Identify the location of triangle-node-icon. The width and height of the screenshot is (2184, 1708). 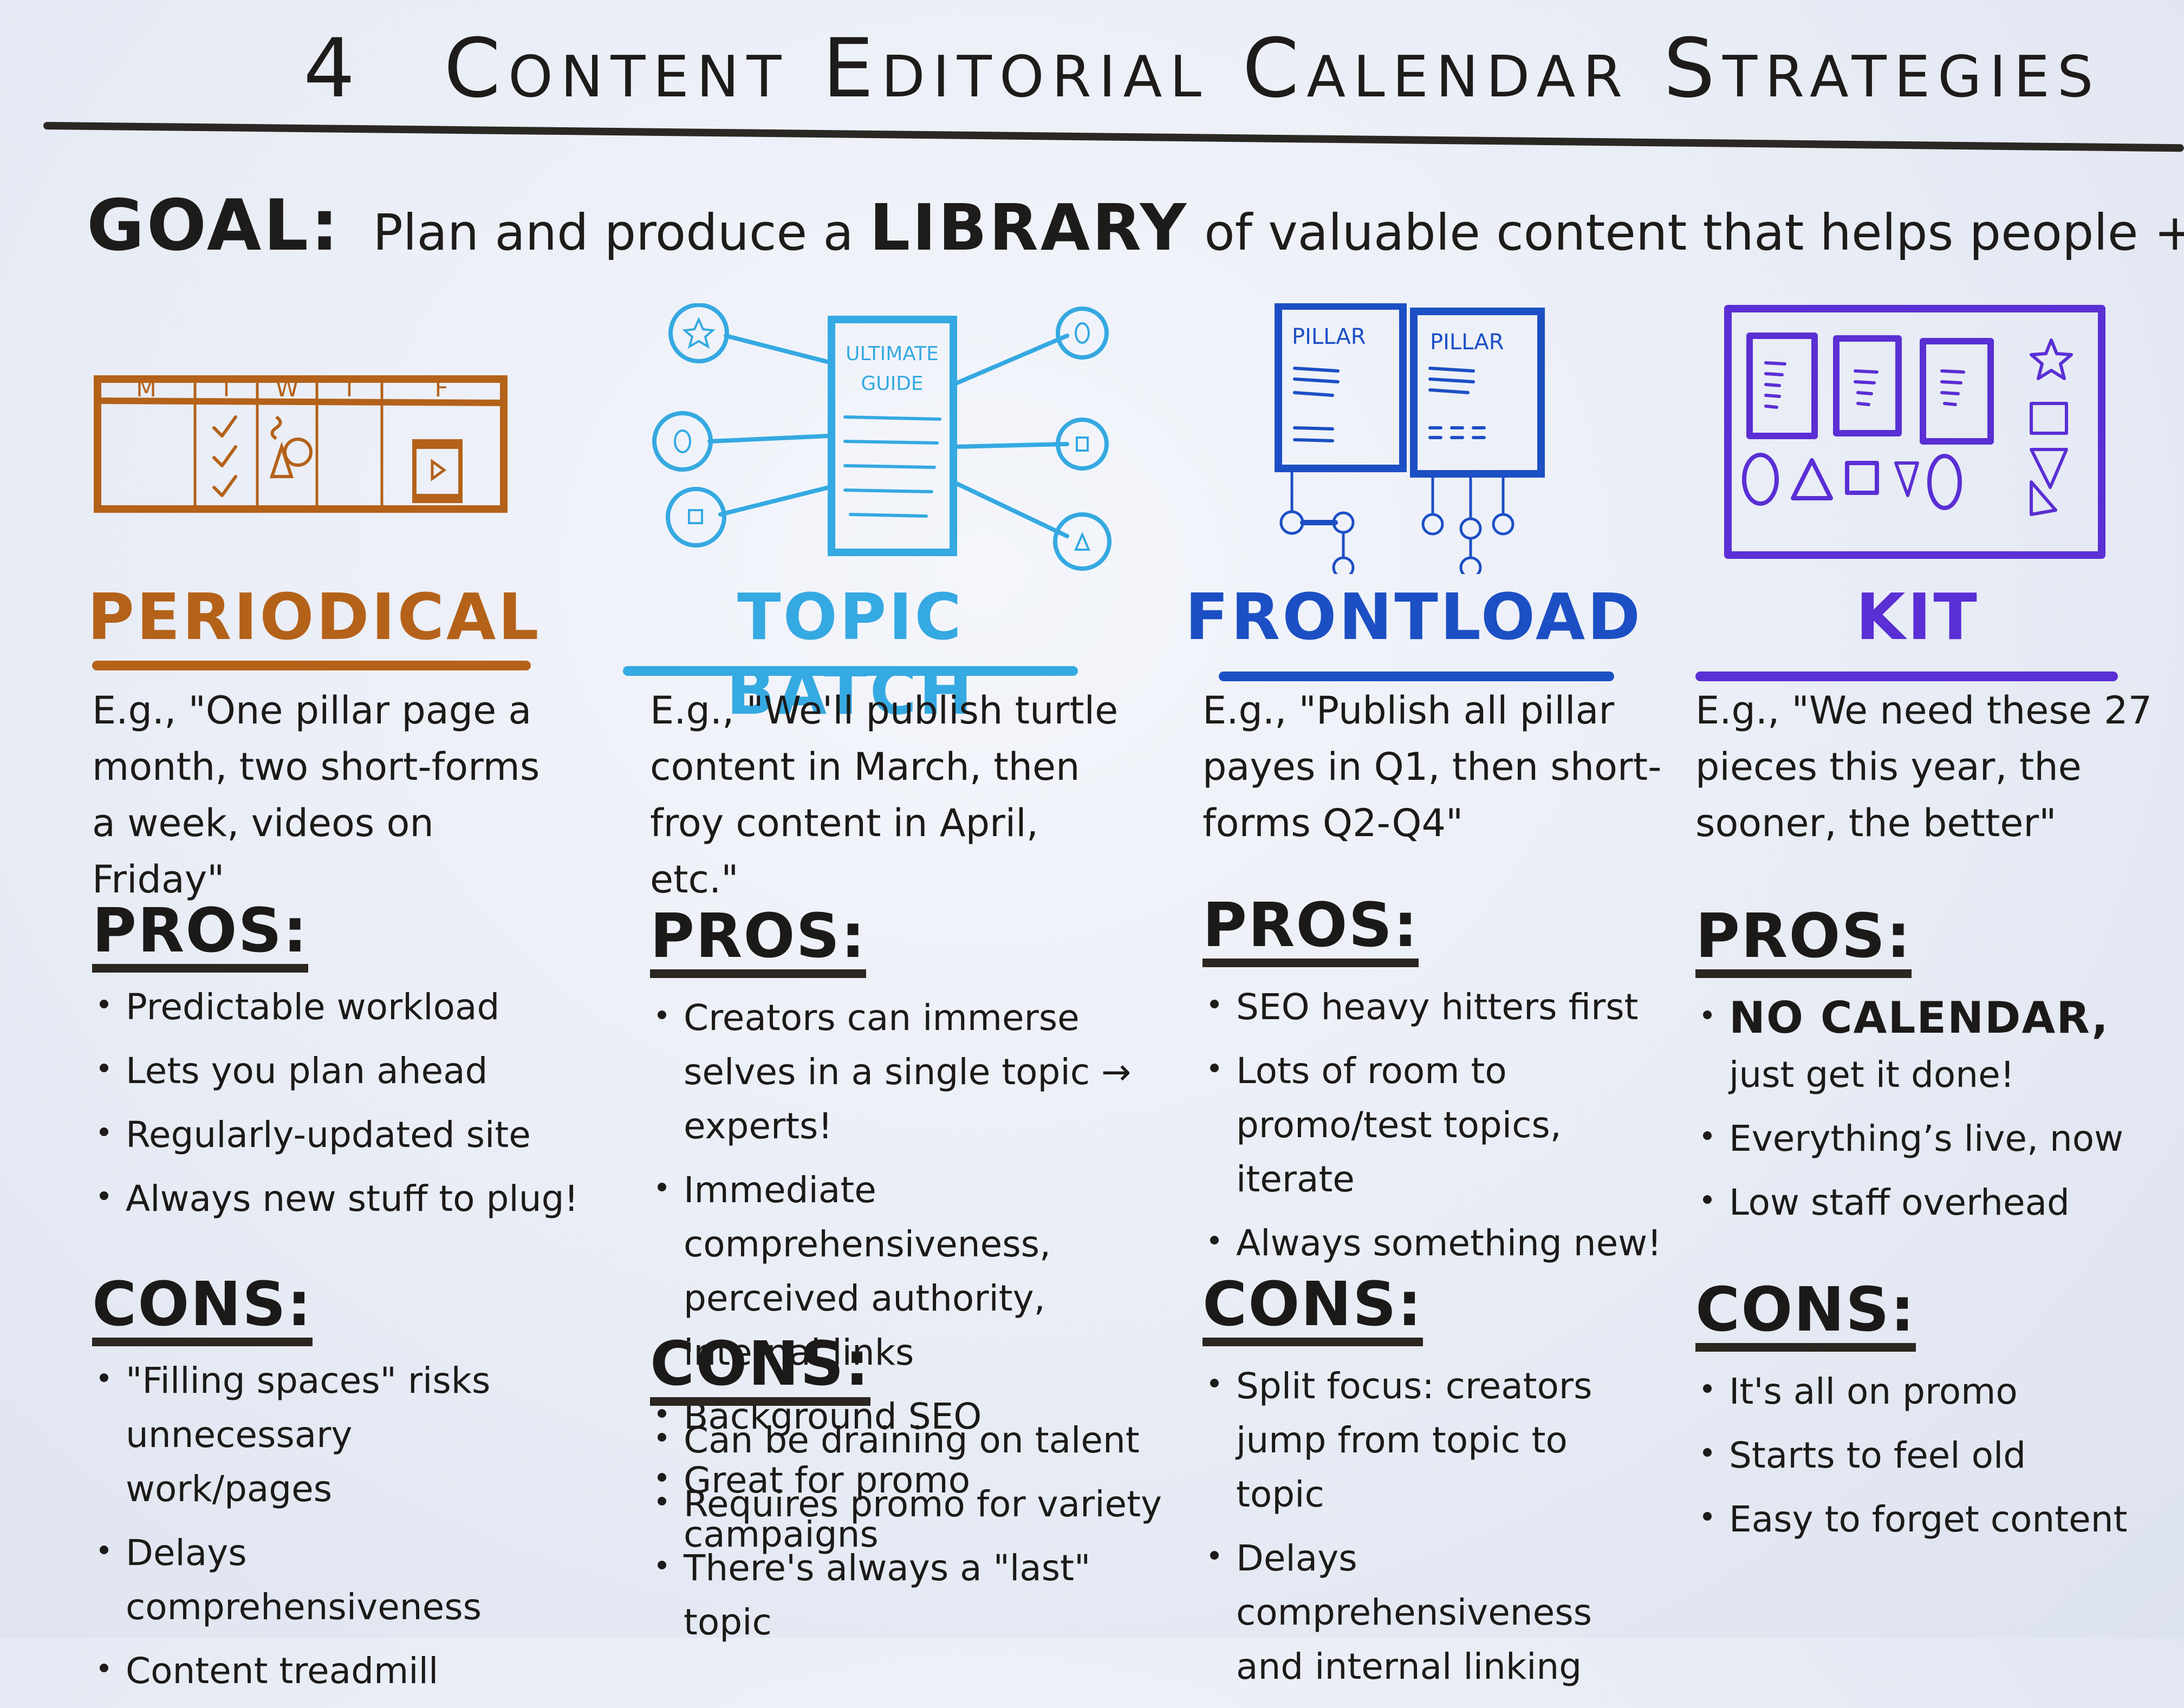
(1082, 541).